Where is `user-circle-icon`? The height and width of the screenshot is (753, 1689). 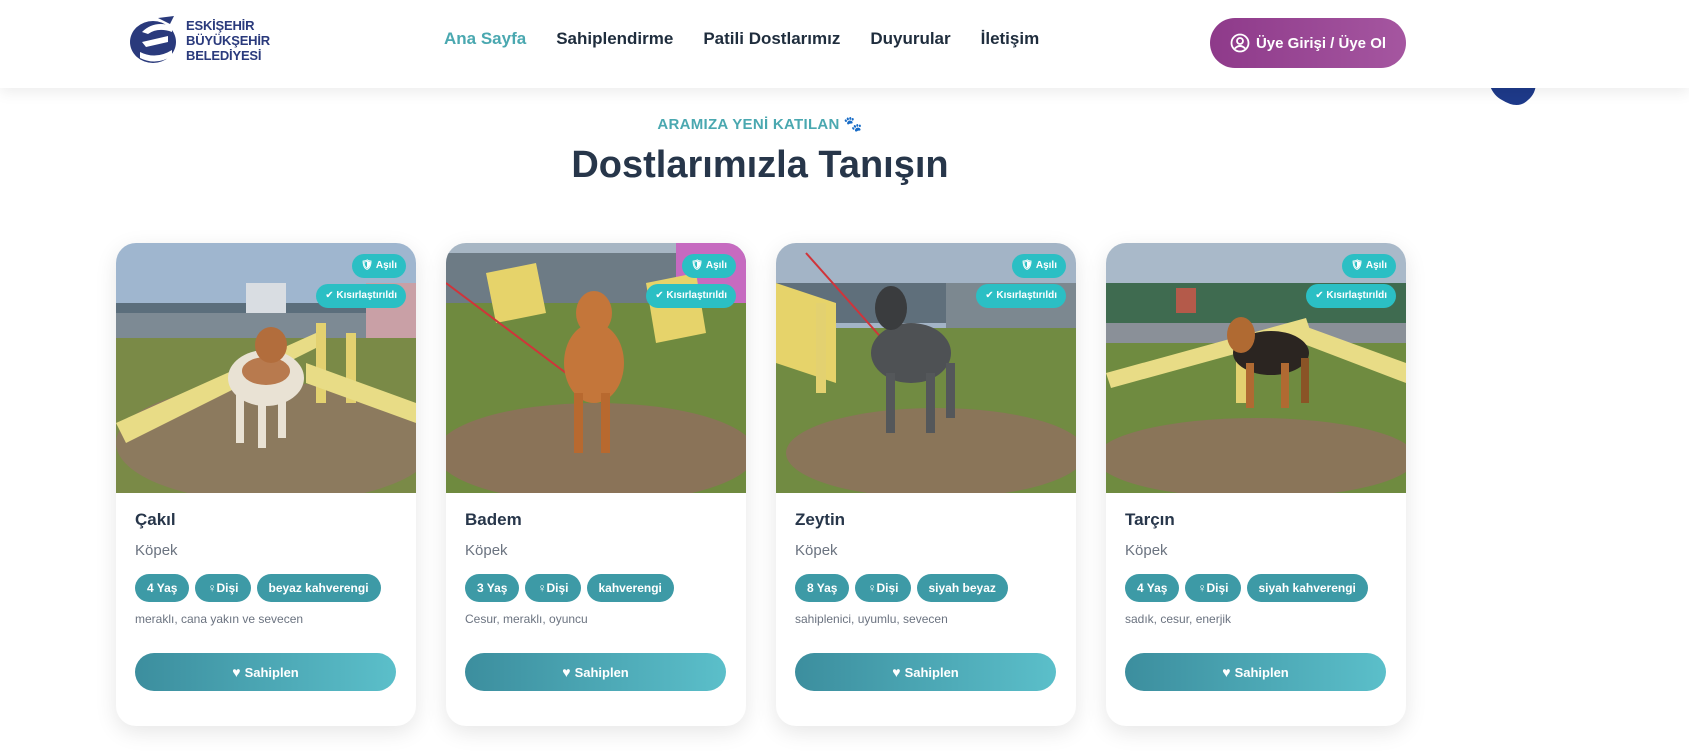
user-circle-icon is located at coordinates (1240, 43).